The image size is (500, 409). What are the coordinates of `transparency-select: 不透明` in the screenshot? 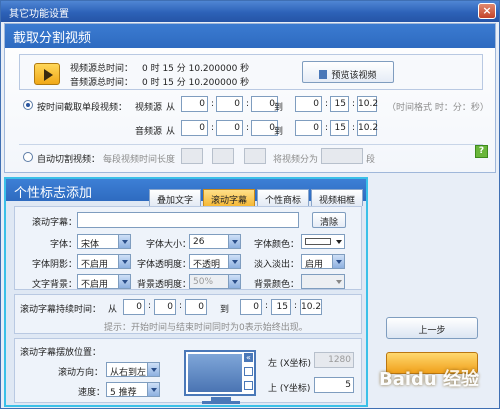 It's located at (215, 262).